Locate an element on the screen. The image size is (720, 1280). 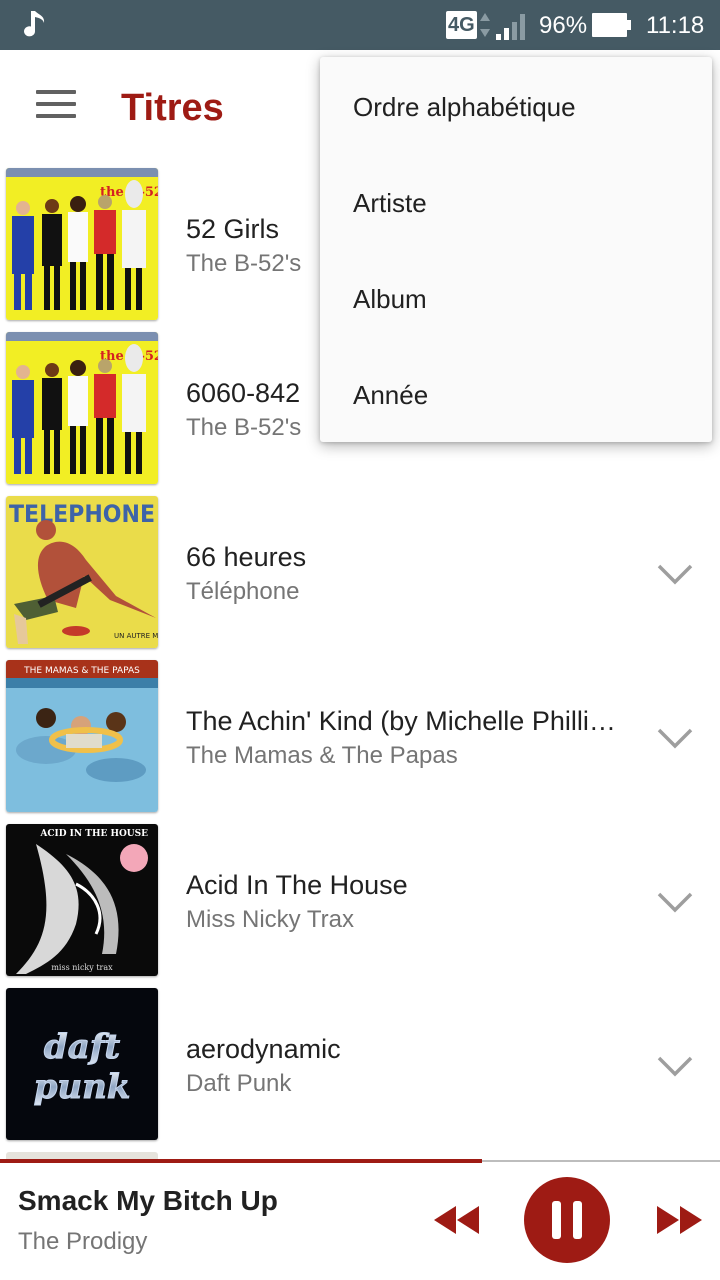
hamburger-menu-icon is located at coordinates (56, 105).